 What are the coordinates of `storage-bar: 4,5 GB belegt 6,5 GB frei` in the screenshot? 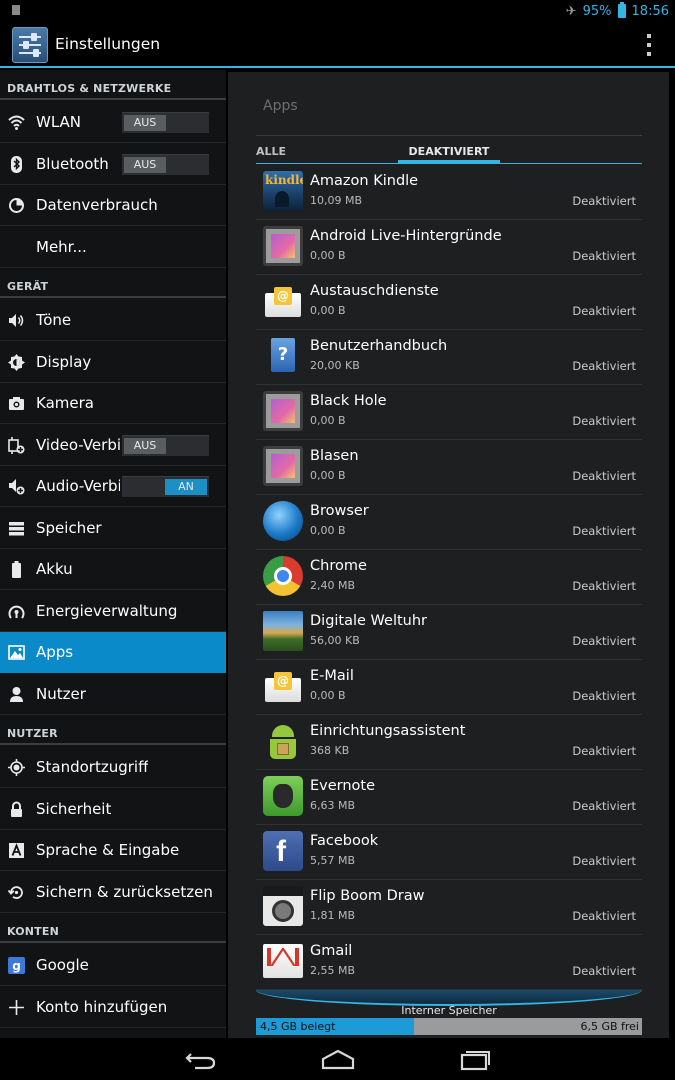 It's located at (449, 1026).